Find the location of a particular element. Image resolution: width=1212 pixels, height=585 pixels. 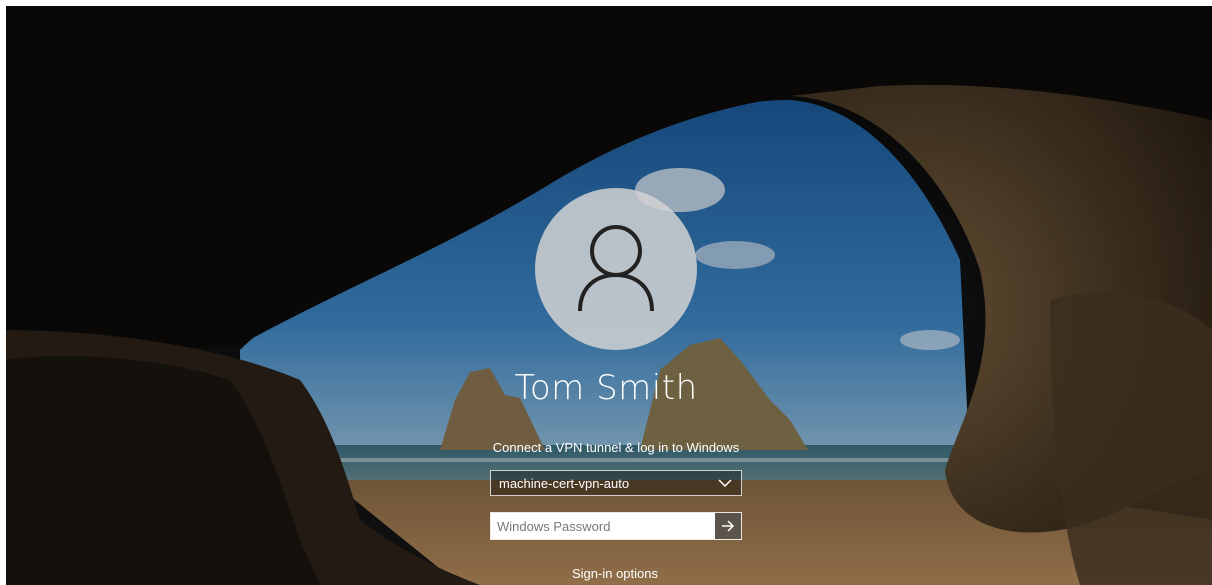

sign-in-options-link: Sign-in options is located at coordinates (606, 573).